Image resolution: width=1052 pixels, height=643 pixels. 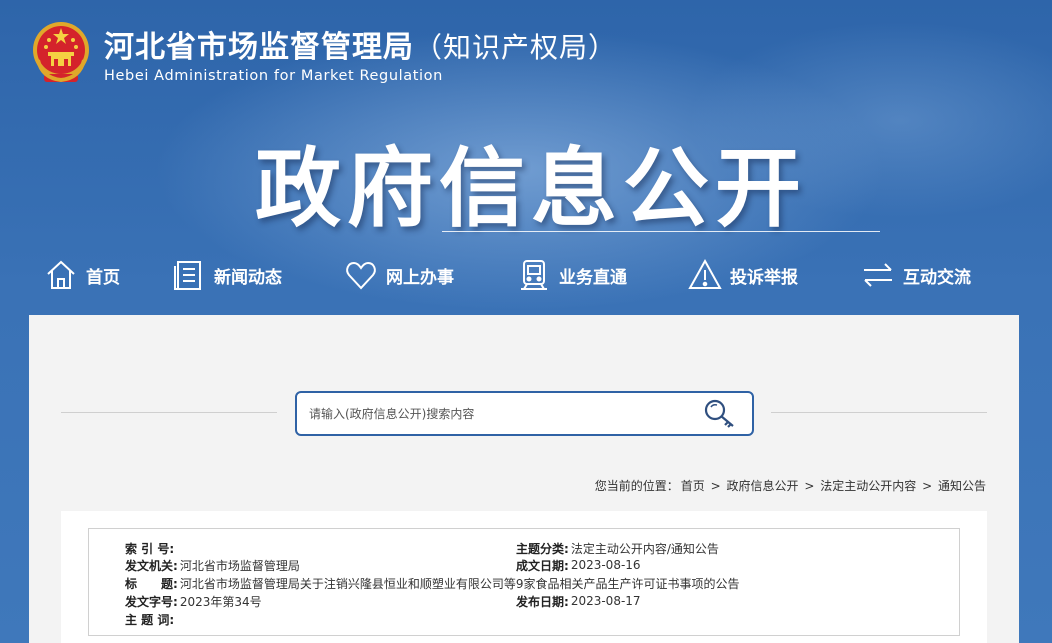 I want to click on nav-item-home: 首页, so click(x=82, y=275).